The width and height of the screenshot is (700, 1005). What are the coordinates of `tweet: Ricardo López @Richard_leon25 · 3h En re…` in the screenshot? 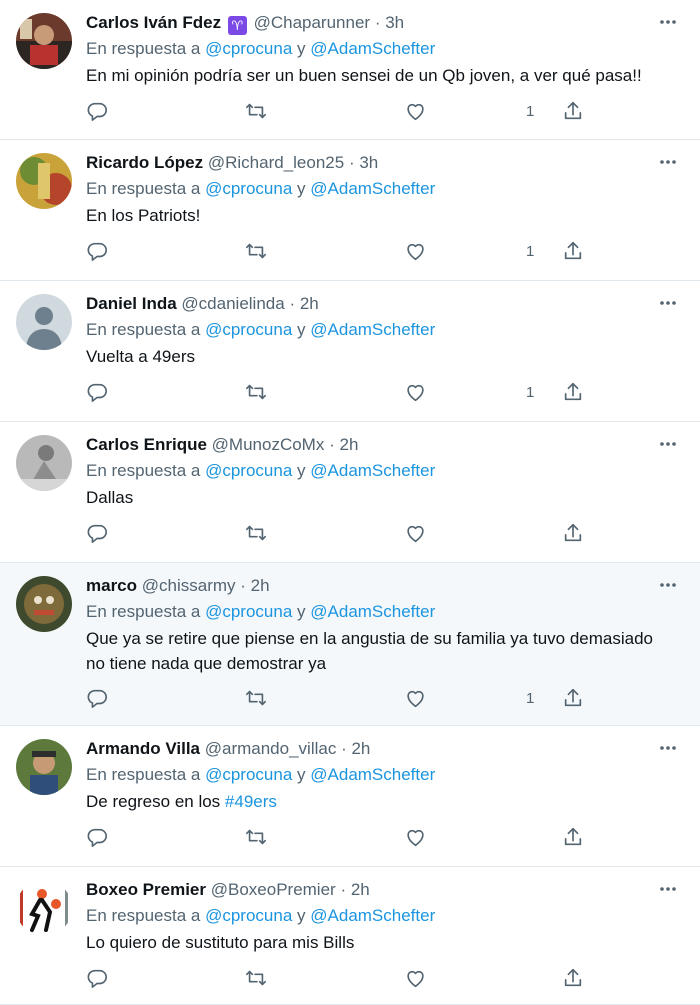 It's located at (350, 210).